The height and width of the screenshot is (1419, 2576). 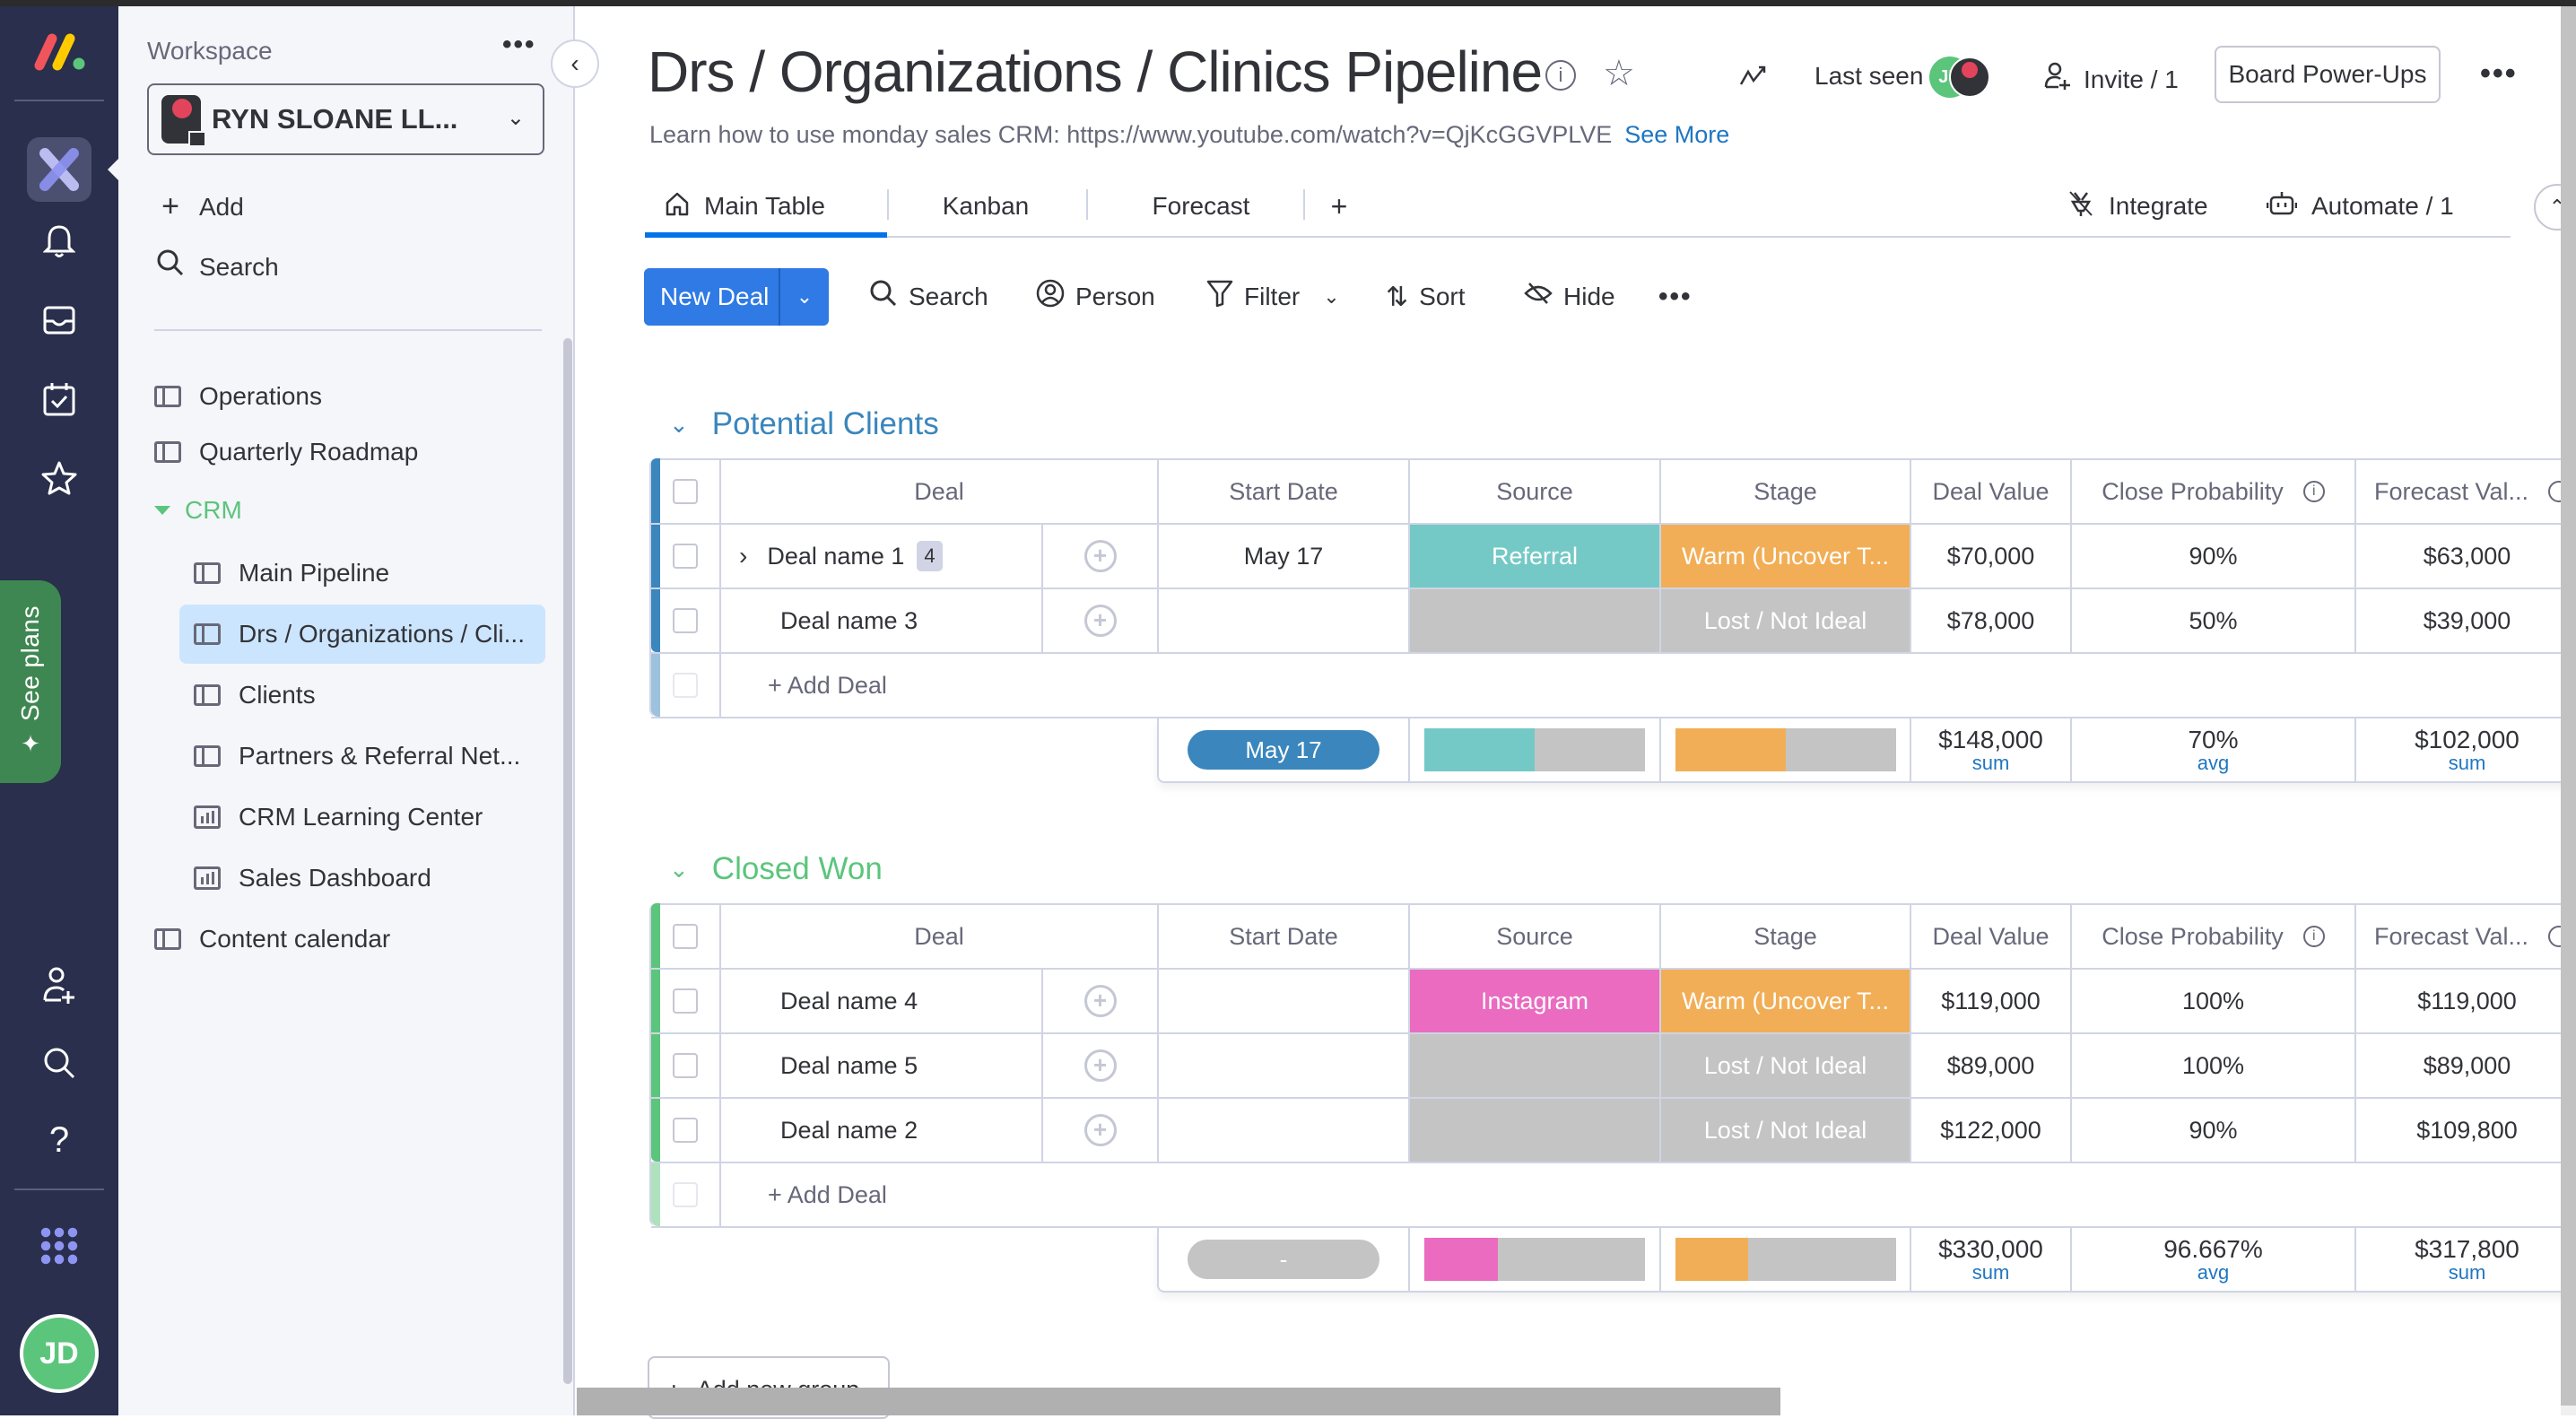 I want to click on add-view-button: +, so click(x=1339, y=206).